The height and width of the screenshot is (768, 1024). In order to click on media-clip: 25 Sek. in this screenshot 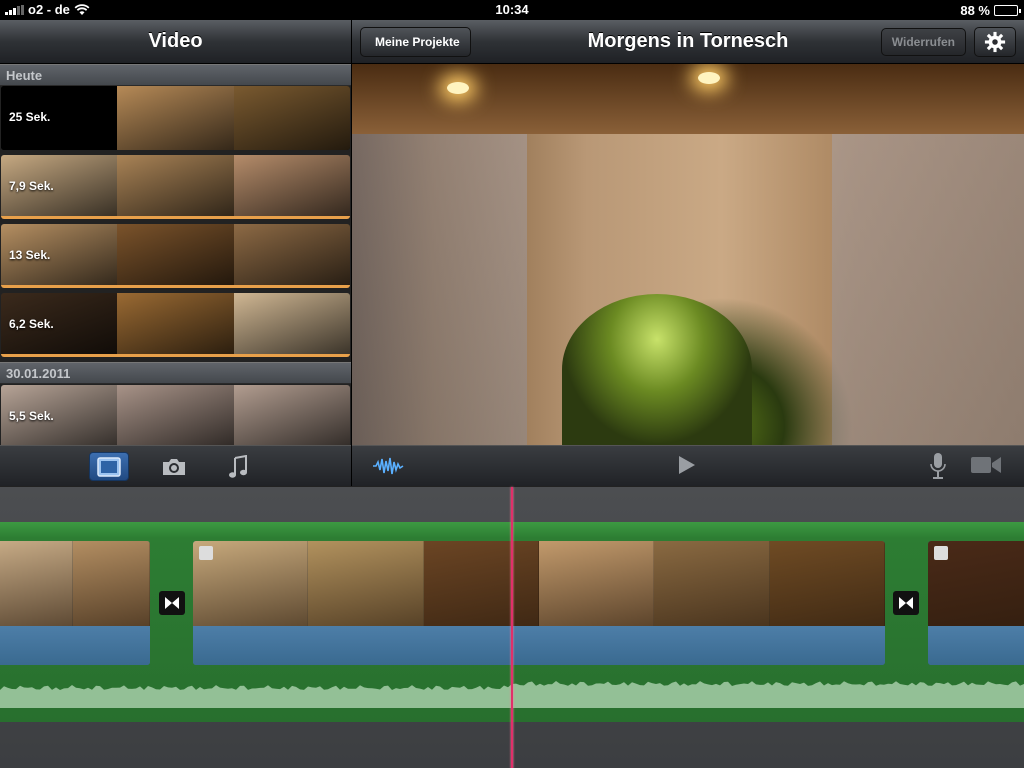, I will do `click(175, 118)`.